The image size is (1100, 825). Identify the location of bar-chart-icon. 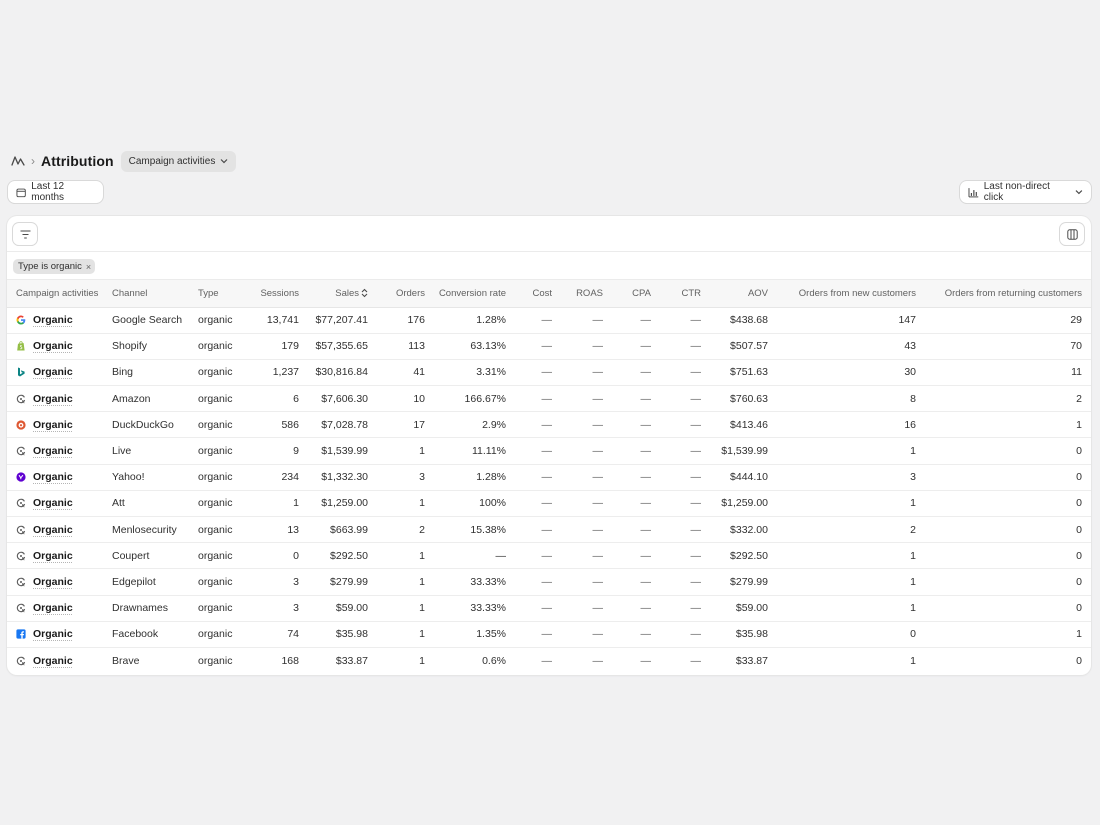
(973, 192).